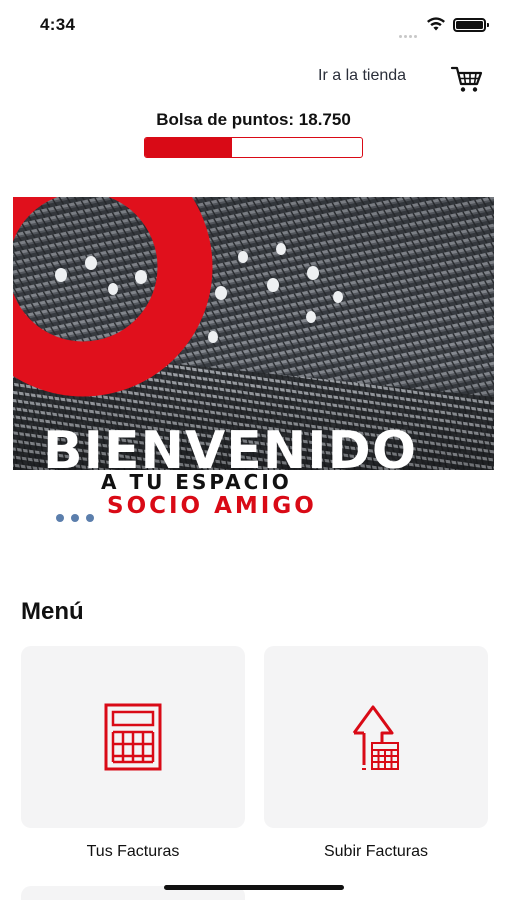  Describe the element at coordinates (253, 26) in the screenshot. I see `status-bar: 4:34` at that location.